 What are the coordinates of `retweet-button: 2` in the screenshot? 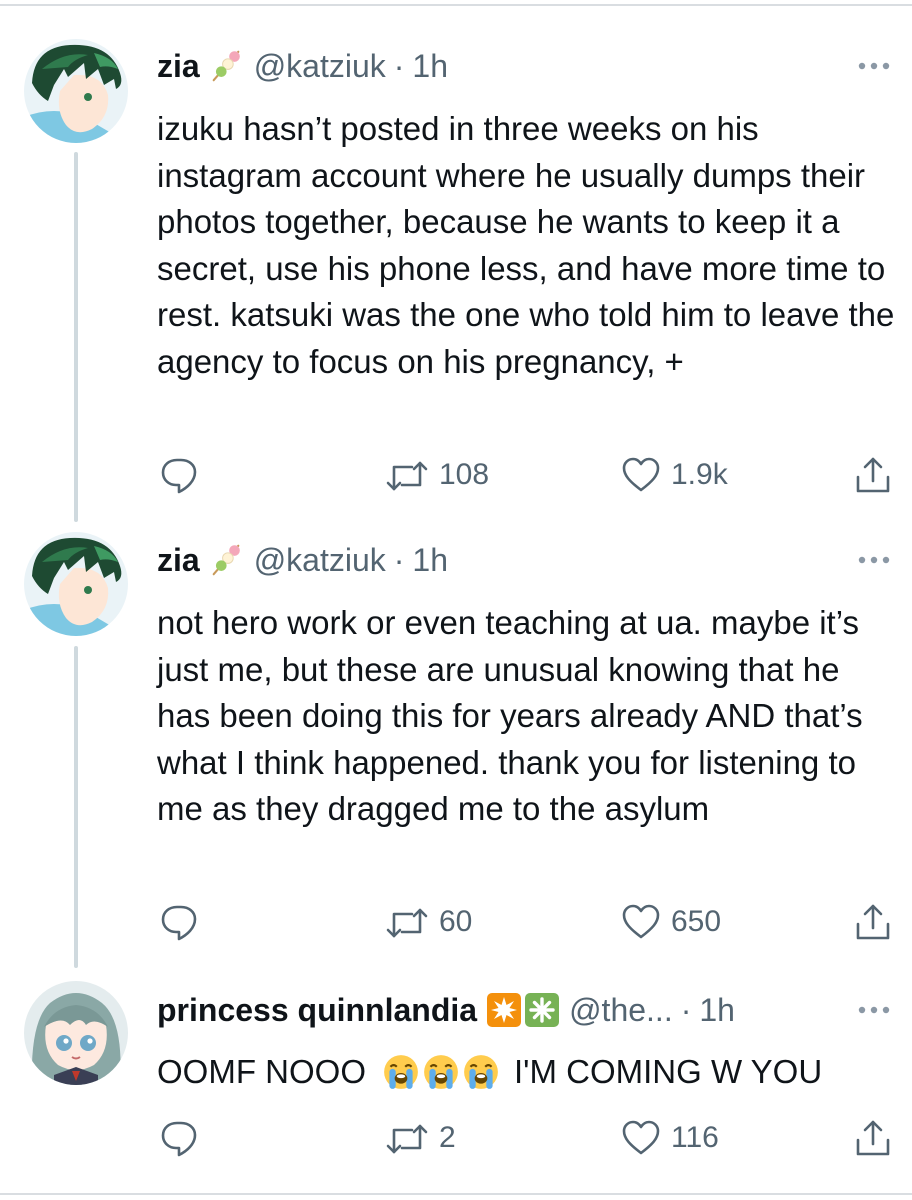 It's located at (420, 1138).